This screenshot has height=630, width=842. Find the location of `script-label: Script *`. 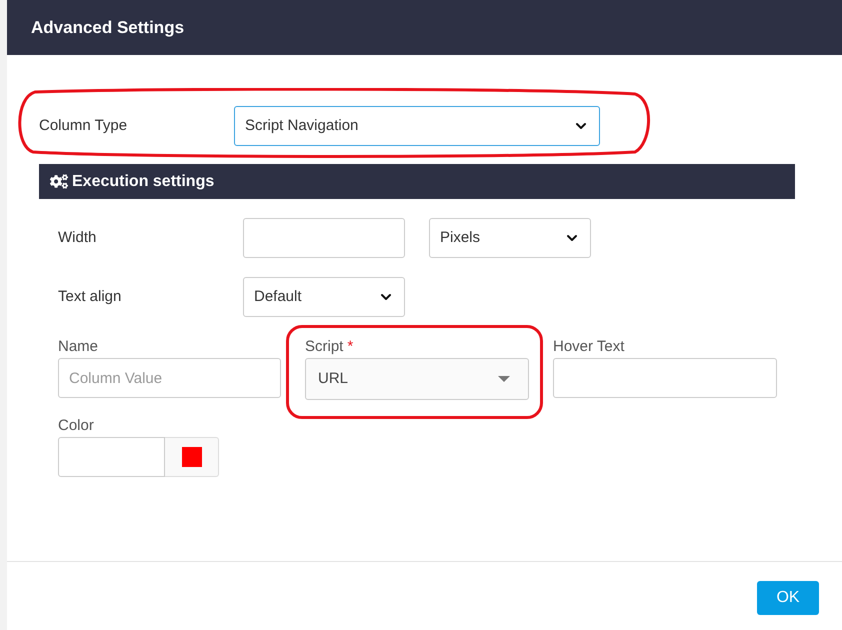

script-label: Script * is located at coordinates (329, 347).